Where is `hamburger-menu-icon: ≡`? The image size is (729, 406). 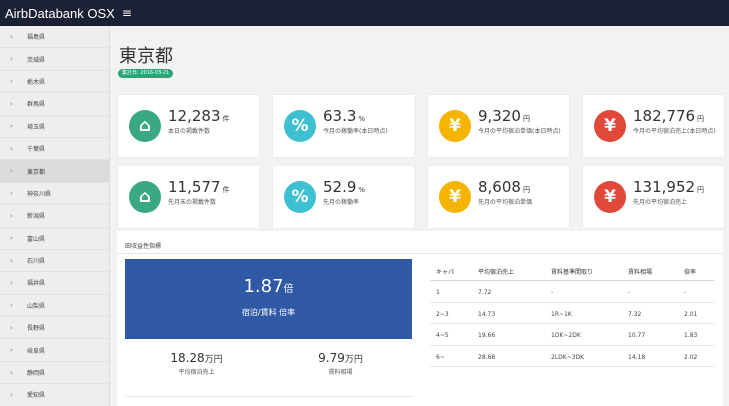 hamburger-menu-icon: ≡ is located at coordinates (127, 13).